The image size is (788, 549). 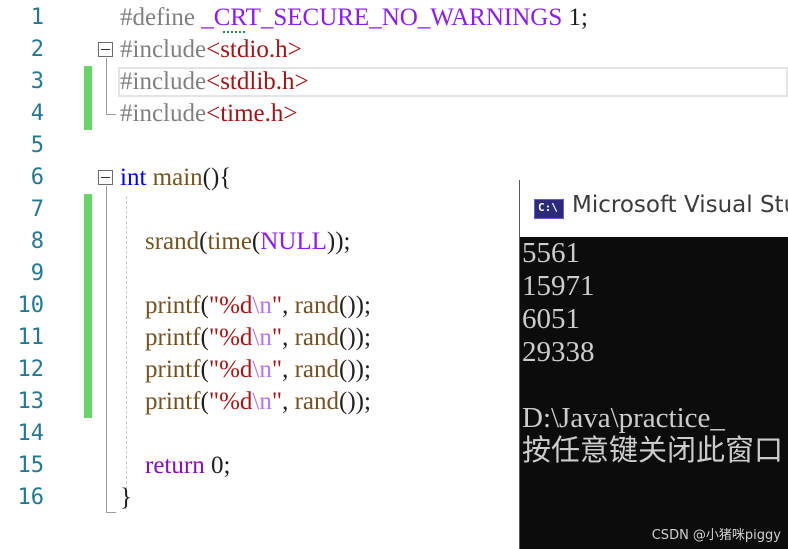 I want to click on code-token: 1;, so click(x=575, y=17).